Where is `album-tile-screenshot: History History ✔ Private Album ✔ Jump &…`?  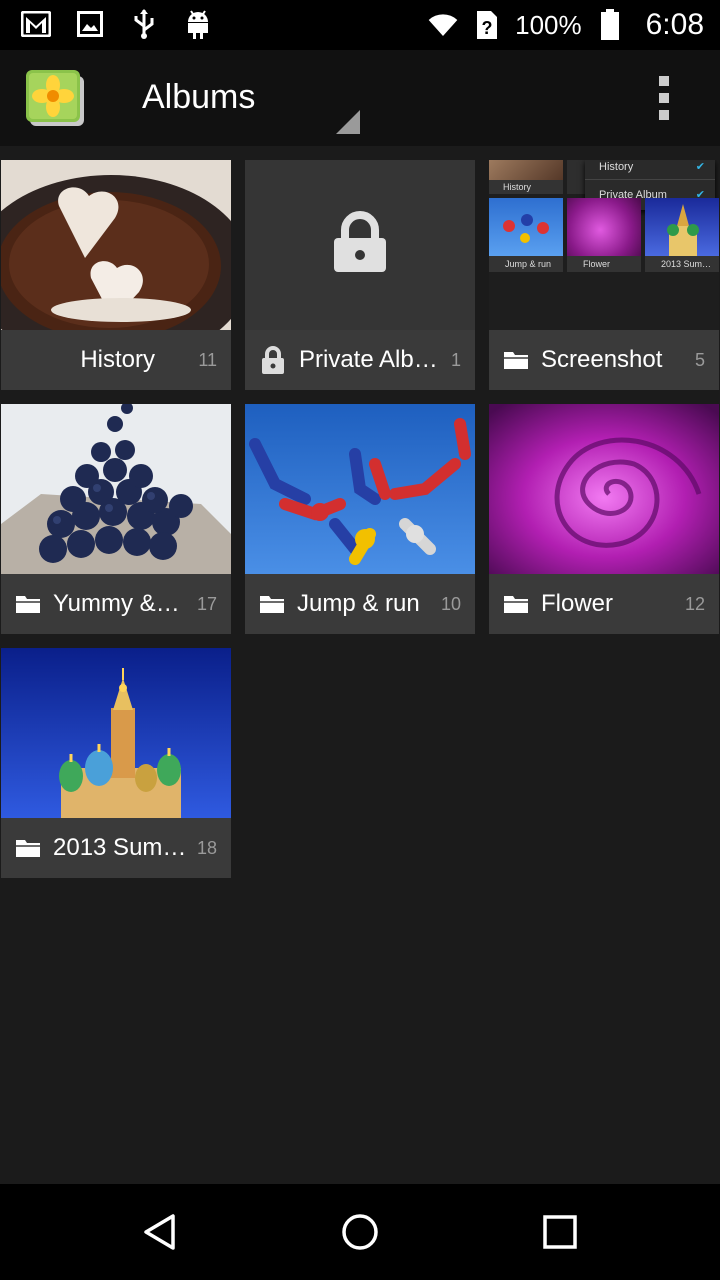
album-tile-screenshot: History History ✔ Private Album ✔ Jump &… is located at coordinates (604, 275).